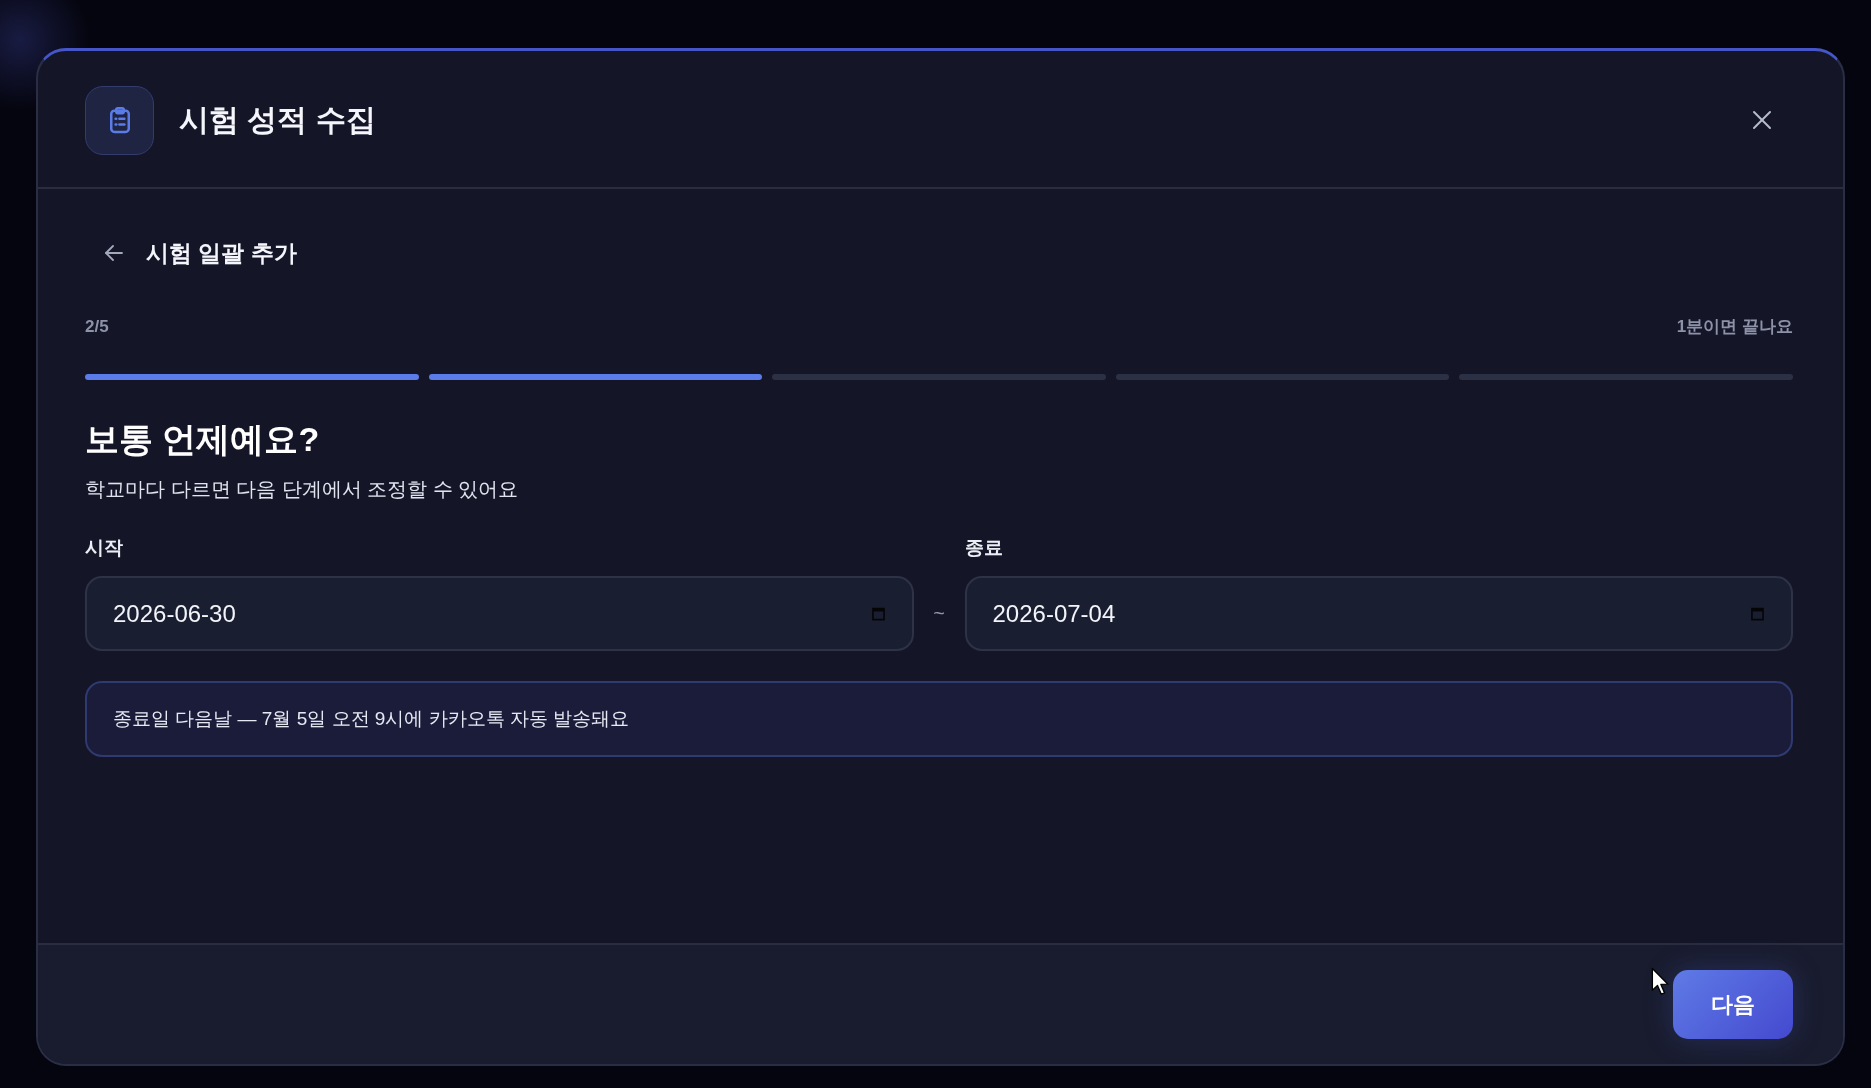  Describe the element at coordinates (119, 120) in the screenshot. I see `clipboard-icon` at that location.